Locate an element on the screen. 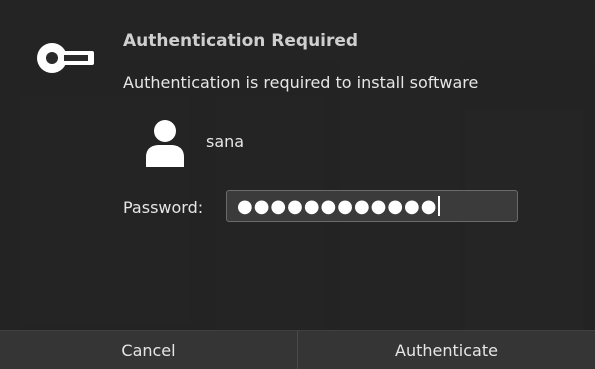 This screenshot has height=369, width=595. password-label: Password: is located at coordinates (163, 207).